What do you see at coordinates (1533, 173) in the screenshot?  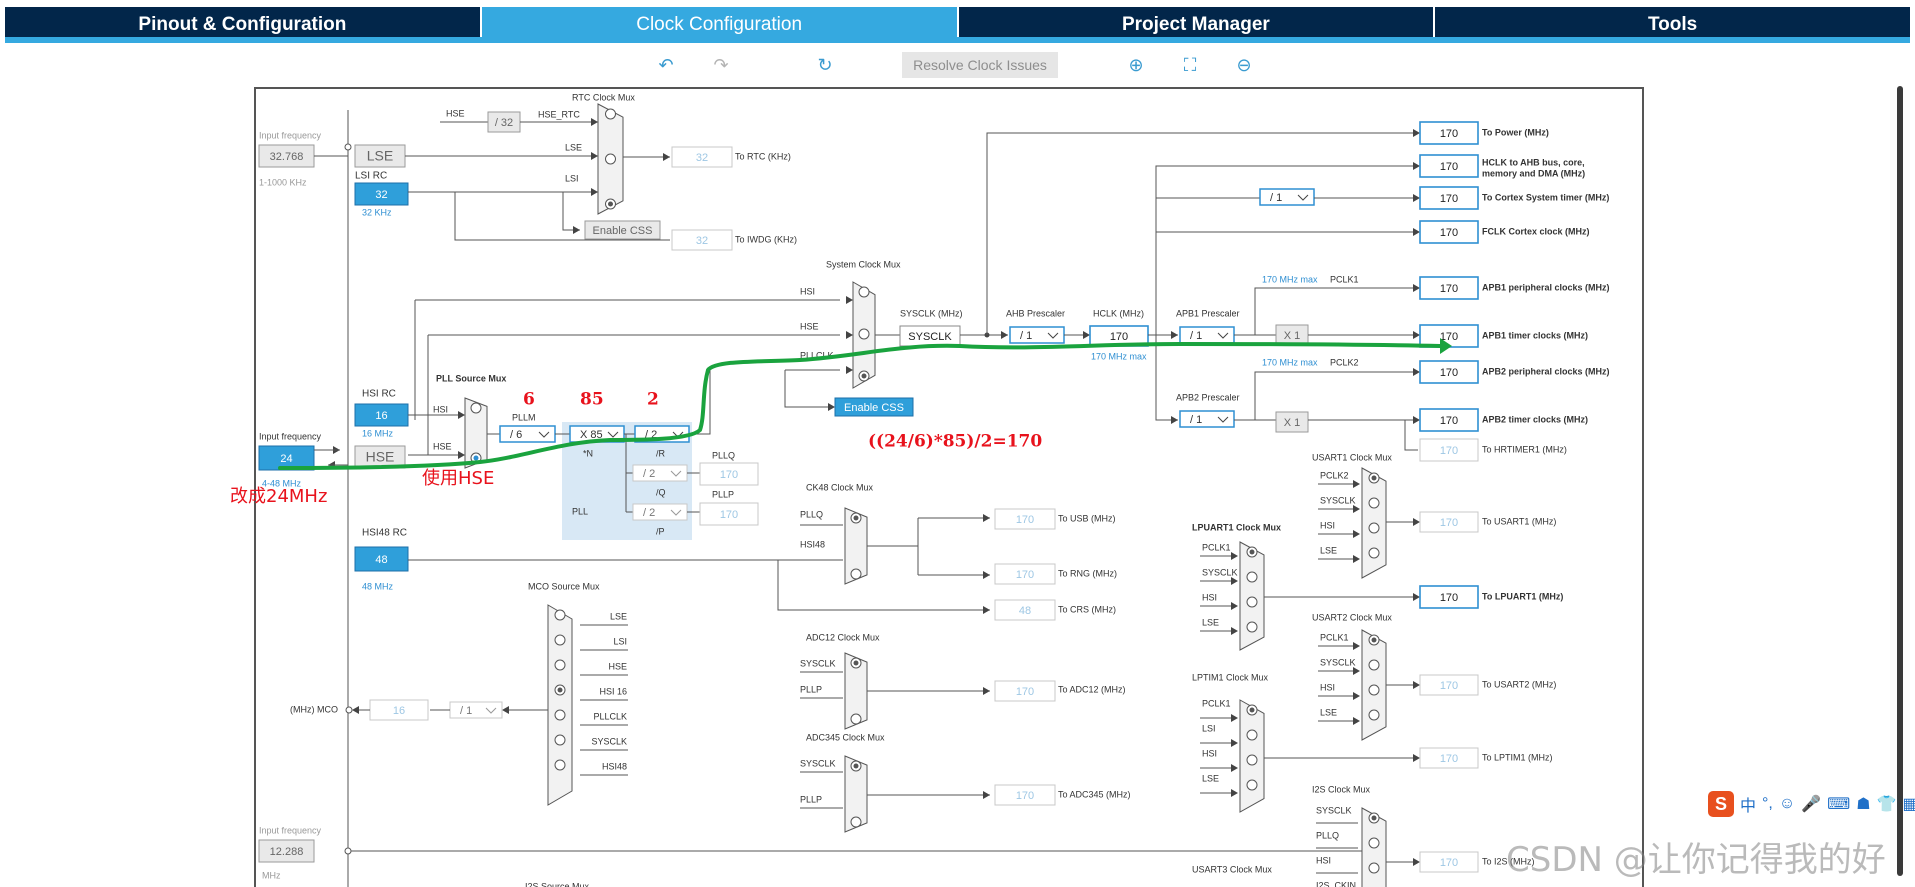 I see `hclk-sub-label: memory and DMA (MHz)` at bounding box center [1533, 173].